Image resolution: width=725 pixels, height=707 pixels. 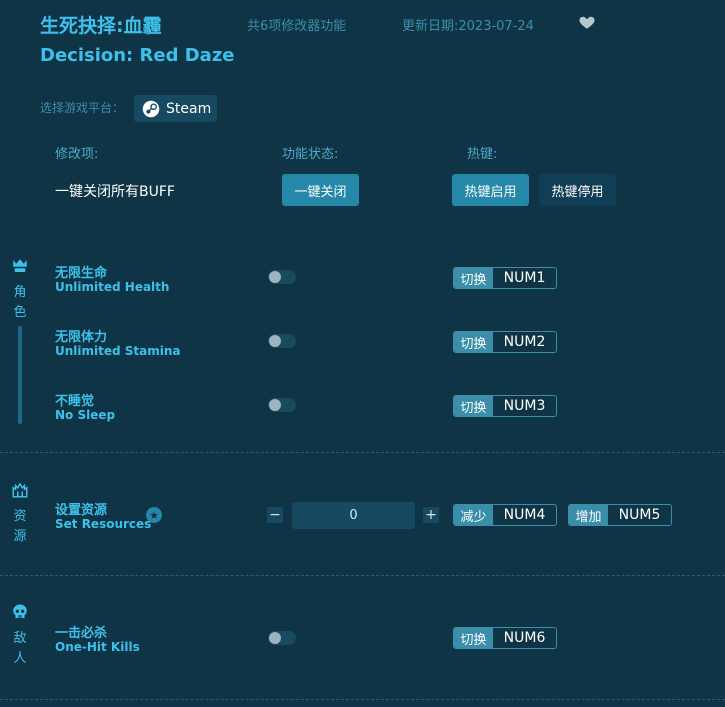 What do you see at coordinates (154, 515) in the screenshot?
I see `star-icon: ★` at bounding box center [154, 515].